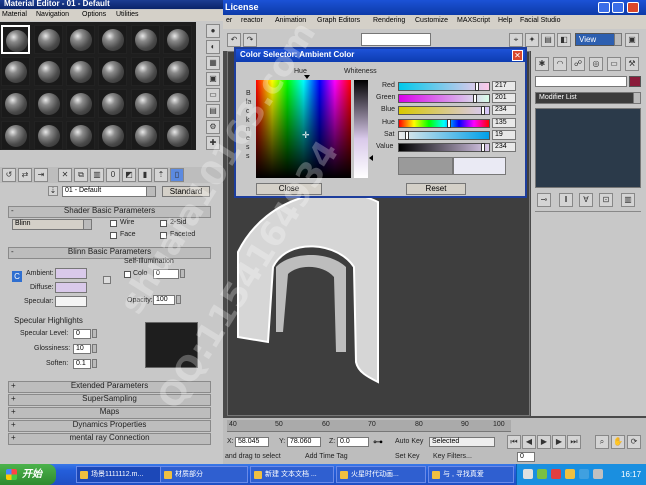  Describe the element at coordinates (444, 123) in the screenshot. I see `hue-slider` at that location.